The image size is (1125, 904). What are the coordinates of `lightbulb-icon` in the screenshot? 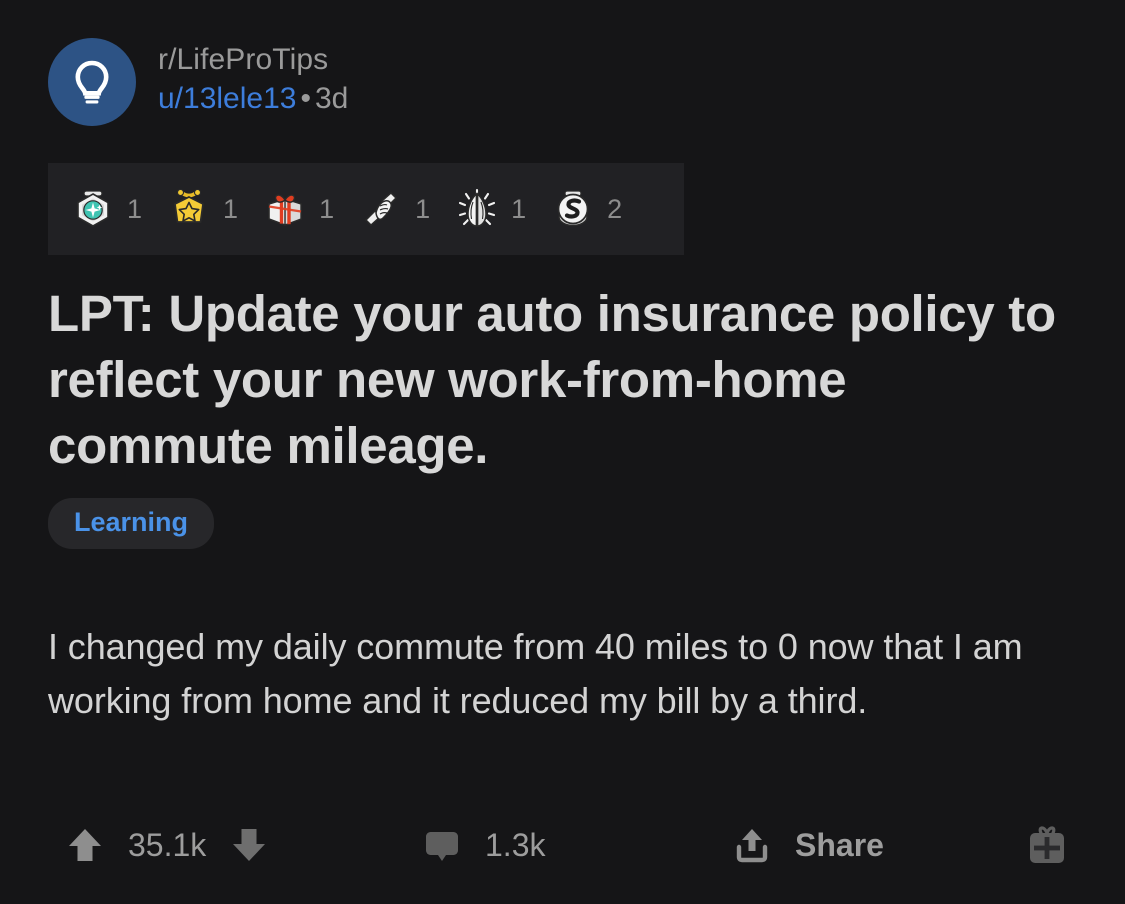 It's located at (92, 82).